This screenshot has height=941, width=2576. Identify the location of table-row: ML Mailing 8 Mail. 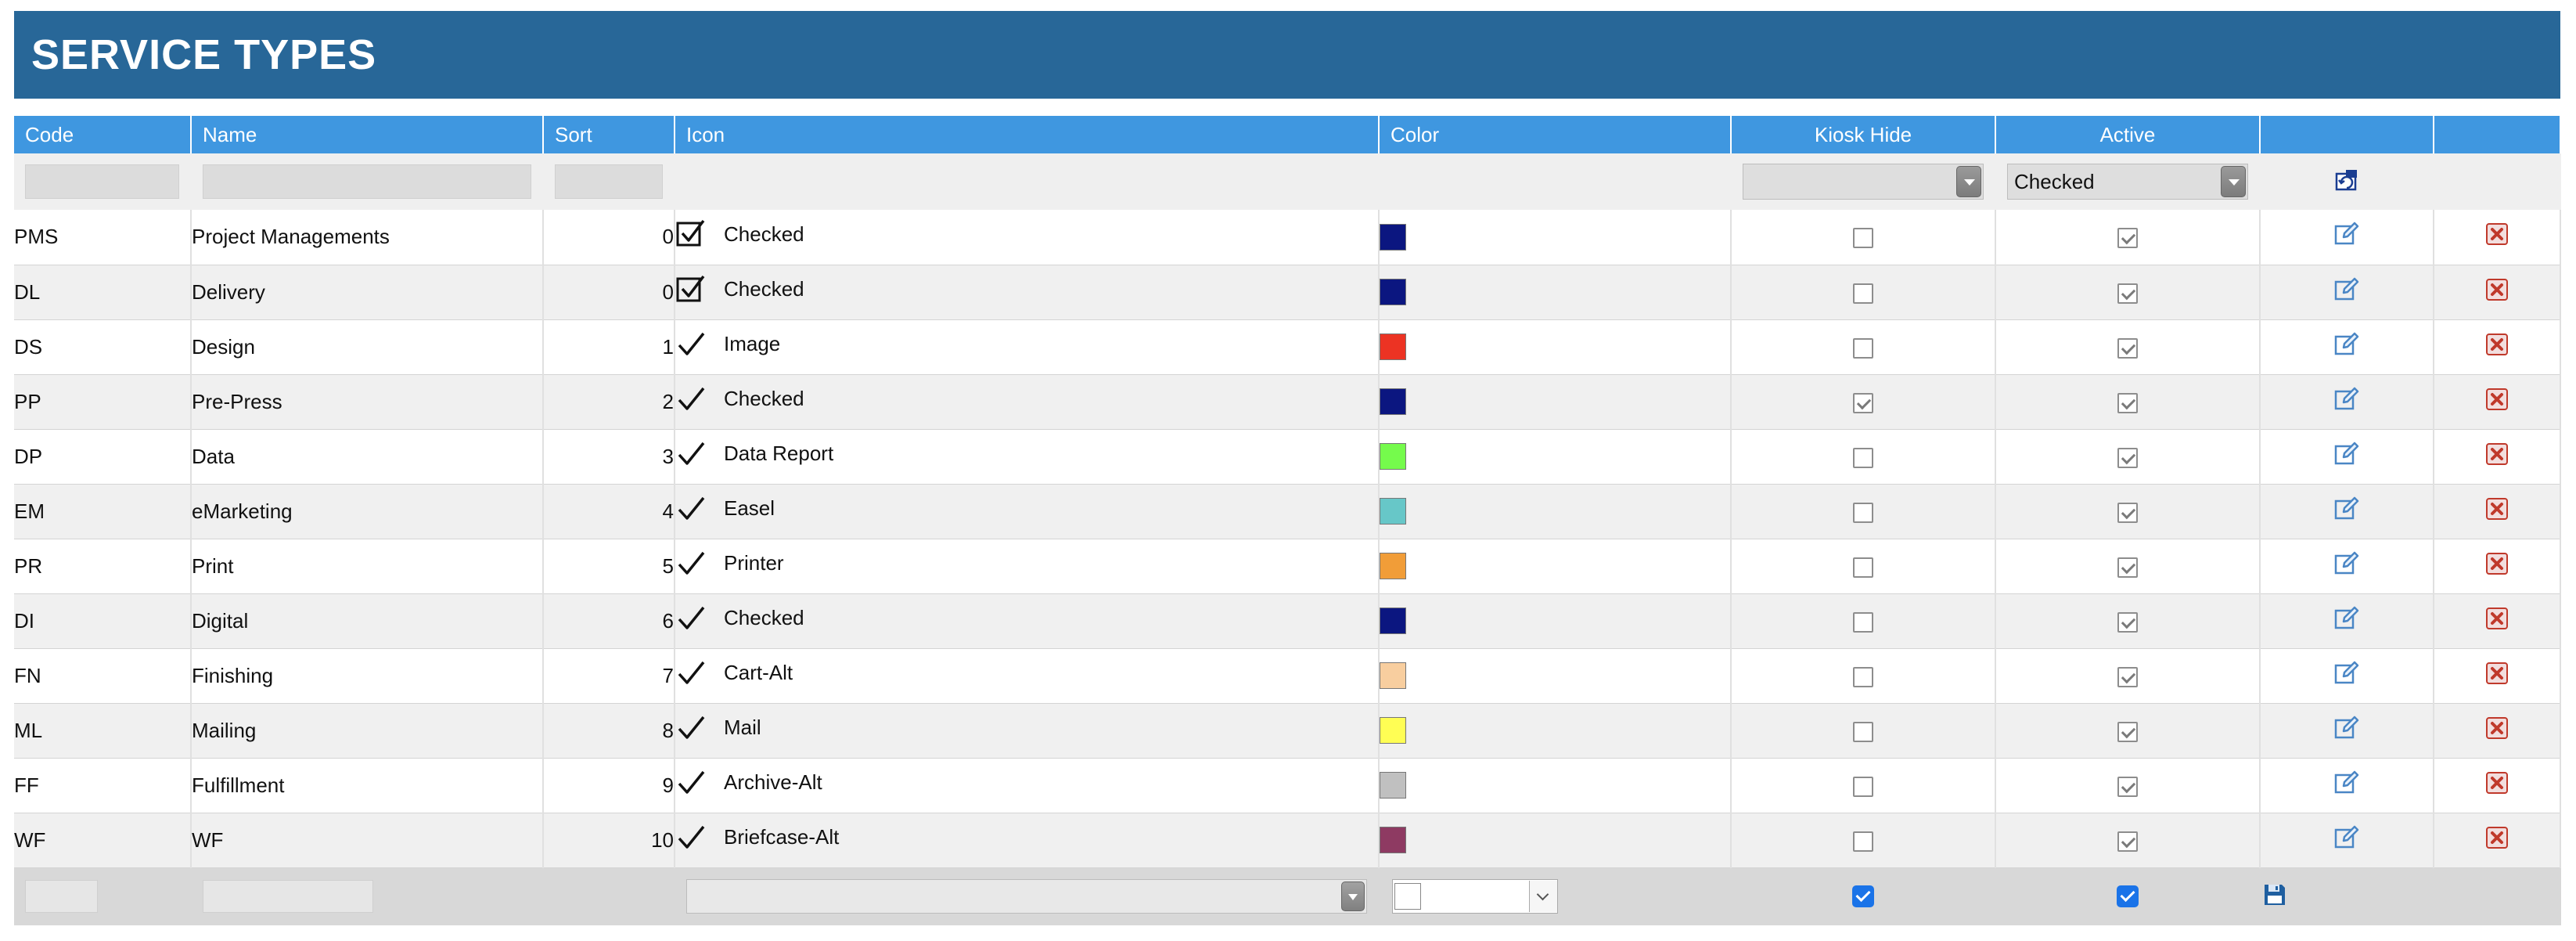
(1288, 731).